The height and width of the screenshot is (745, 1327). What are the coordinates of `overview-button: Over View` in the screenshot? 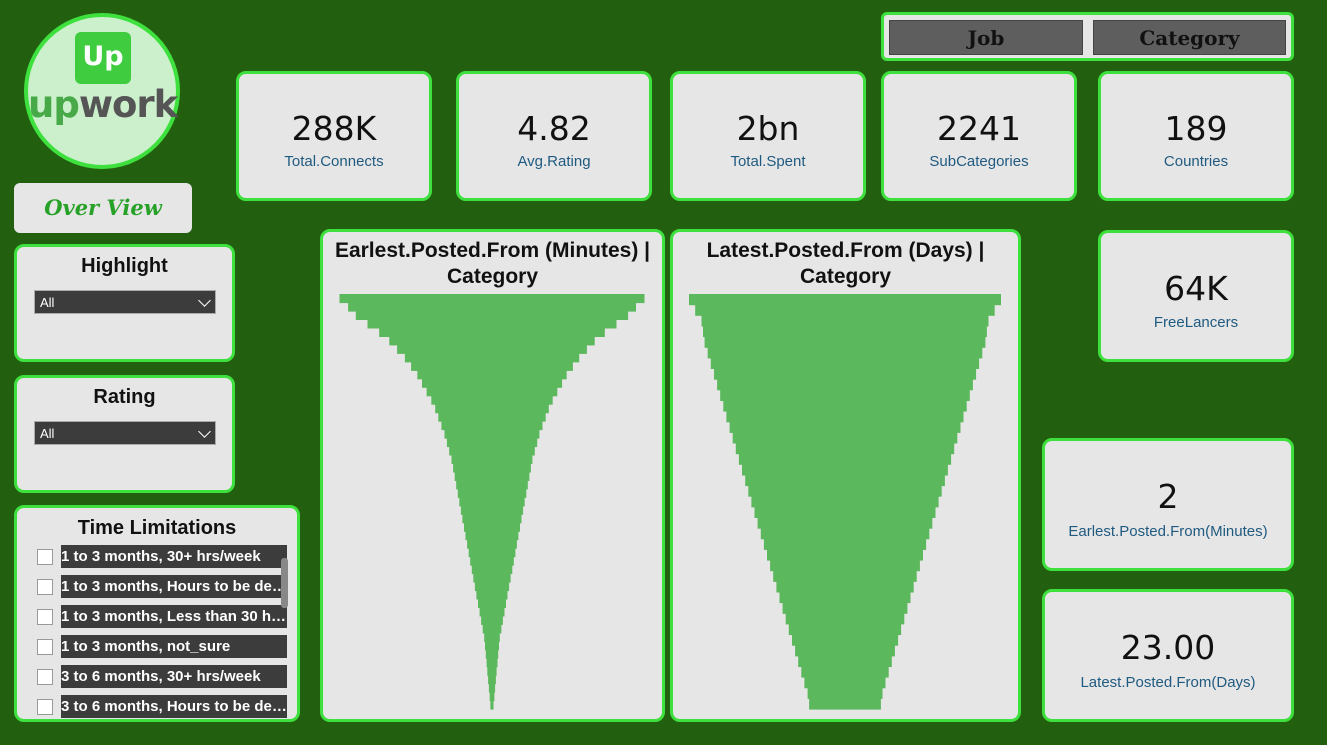 It's located at (103, 208).